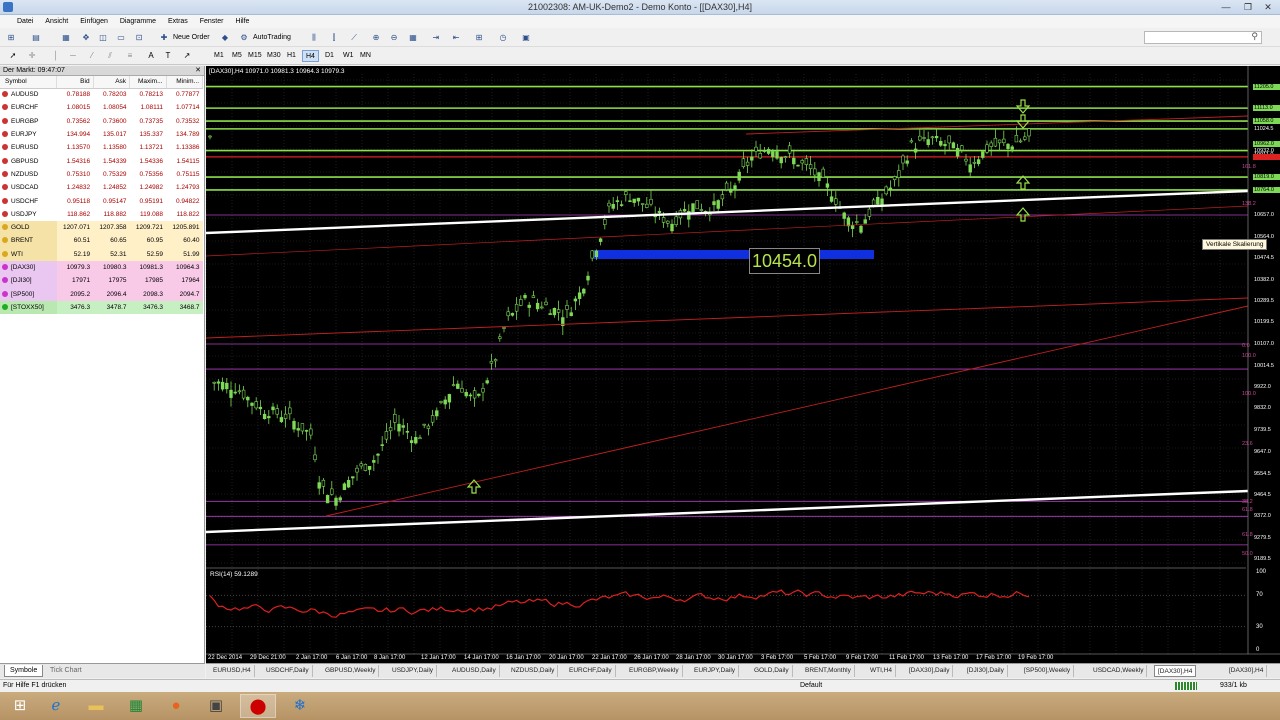 This screenshot has height=720, width=1280. Describe the element at coordinates (138, 21) in the screenshot. I see `menu-charts: Diagramme` at that location.